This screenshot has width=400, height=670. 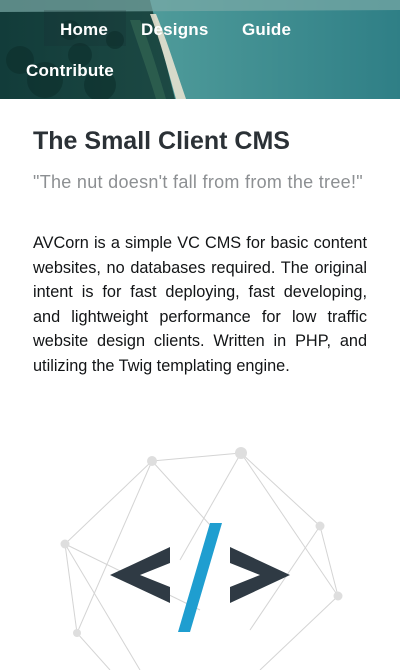 What do you see at coordinates (200, 49) in the screenshot?
I see `hero-banner: Home Designs Guide Contribute` at bounding box center [200, 49].